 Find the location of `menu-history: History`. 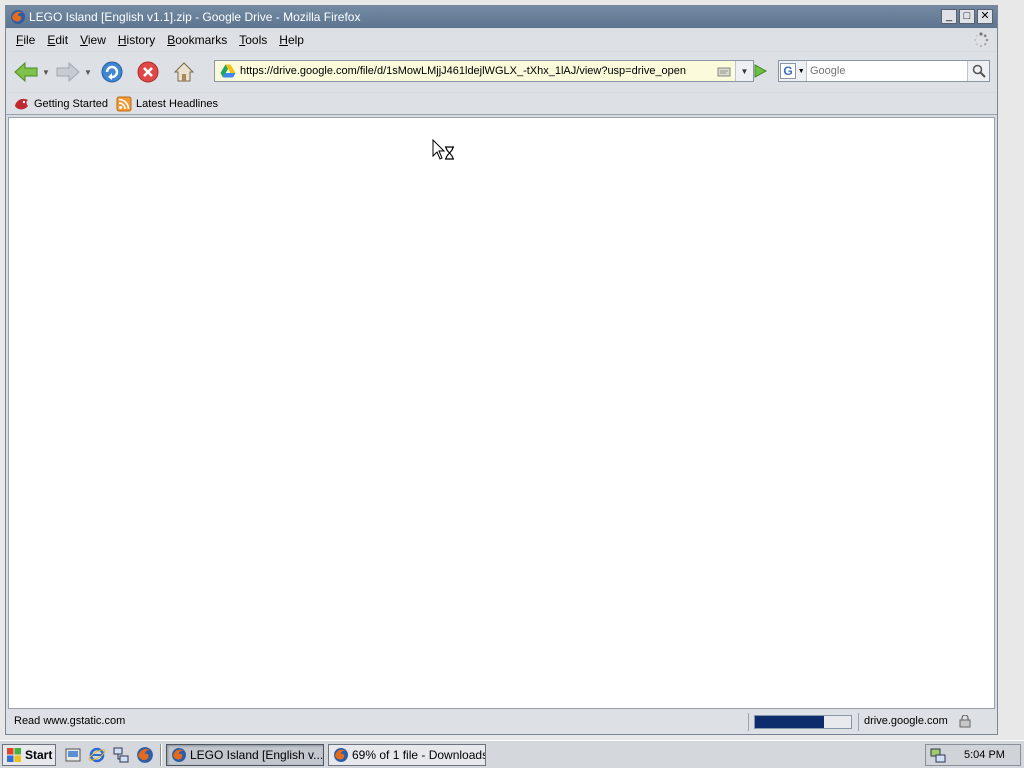

menu-history: History is located at coordinates (136, 40).